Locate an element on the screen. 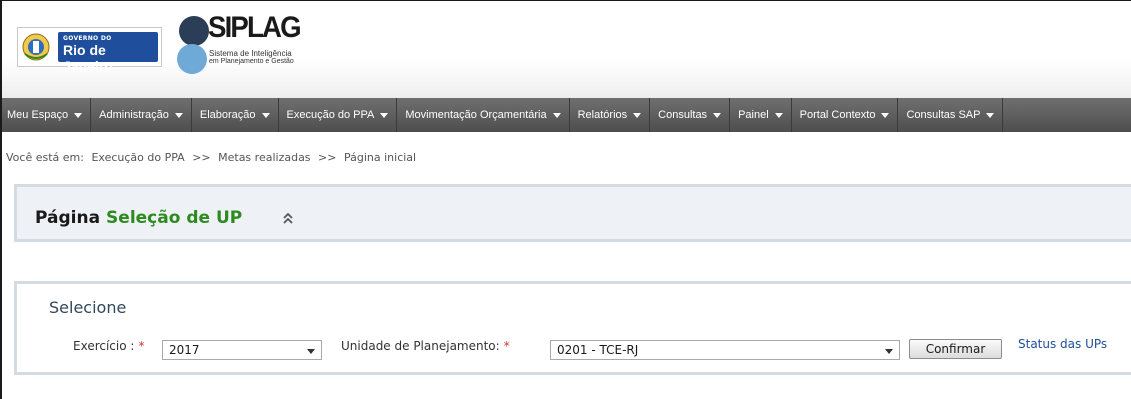 The height and width of the screenshot is (399, 1131). confirm-button: Confirmar is located at coordinates (955, 349).